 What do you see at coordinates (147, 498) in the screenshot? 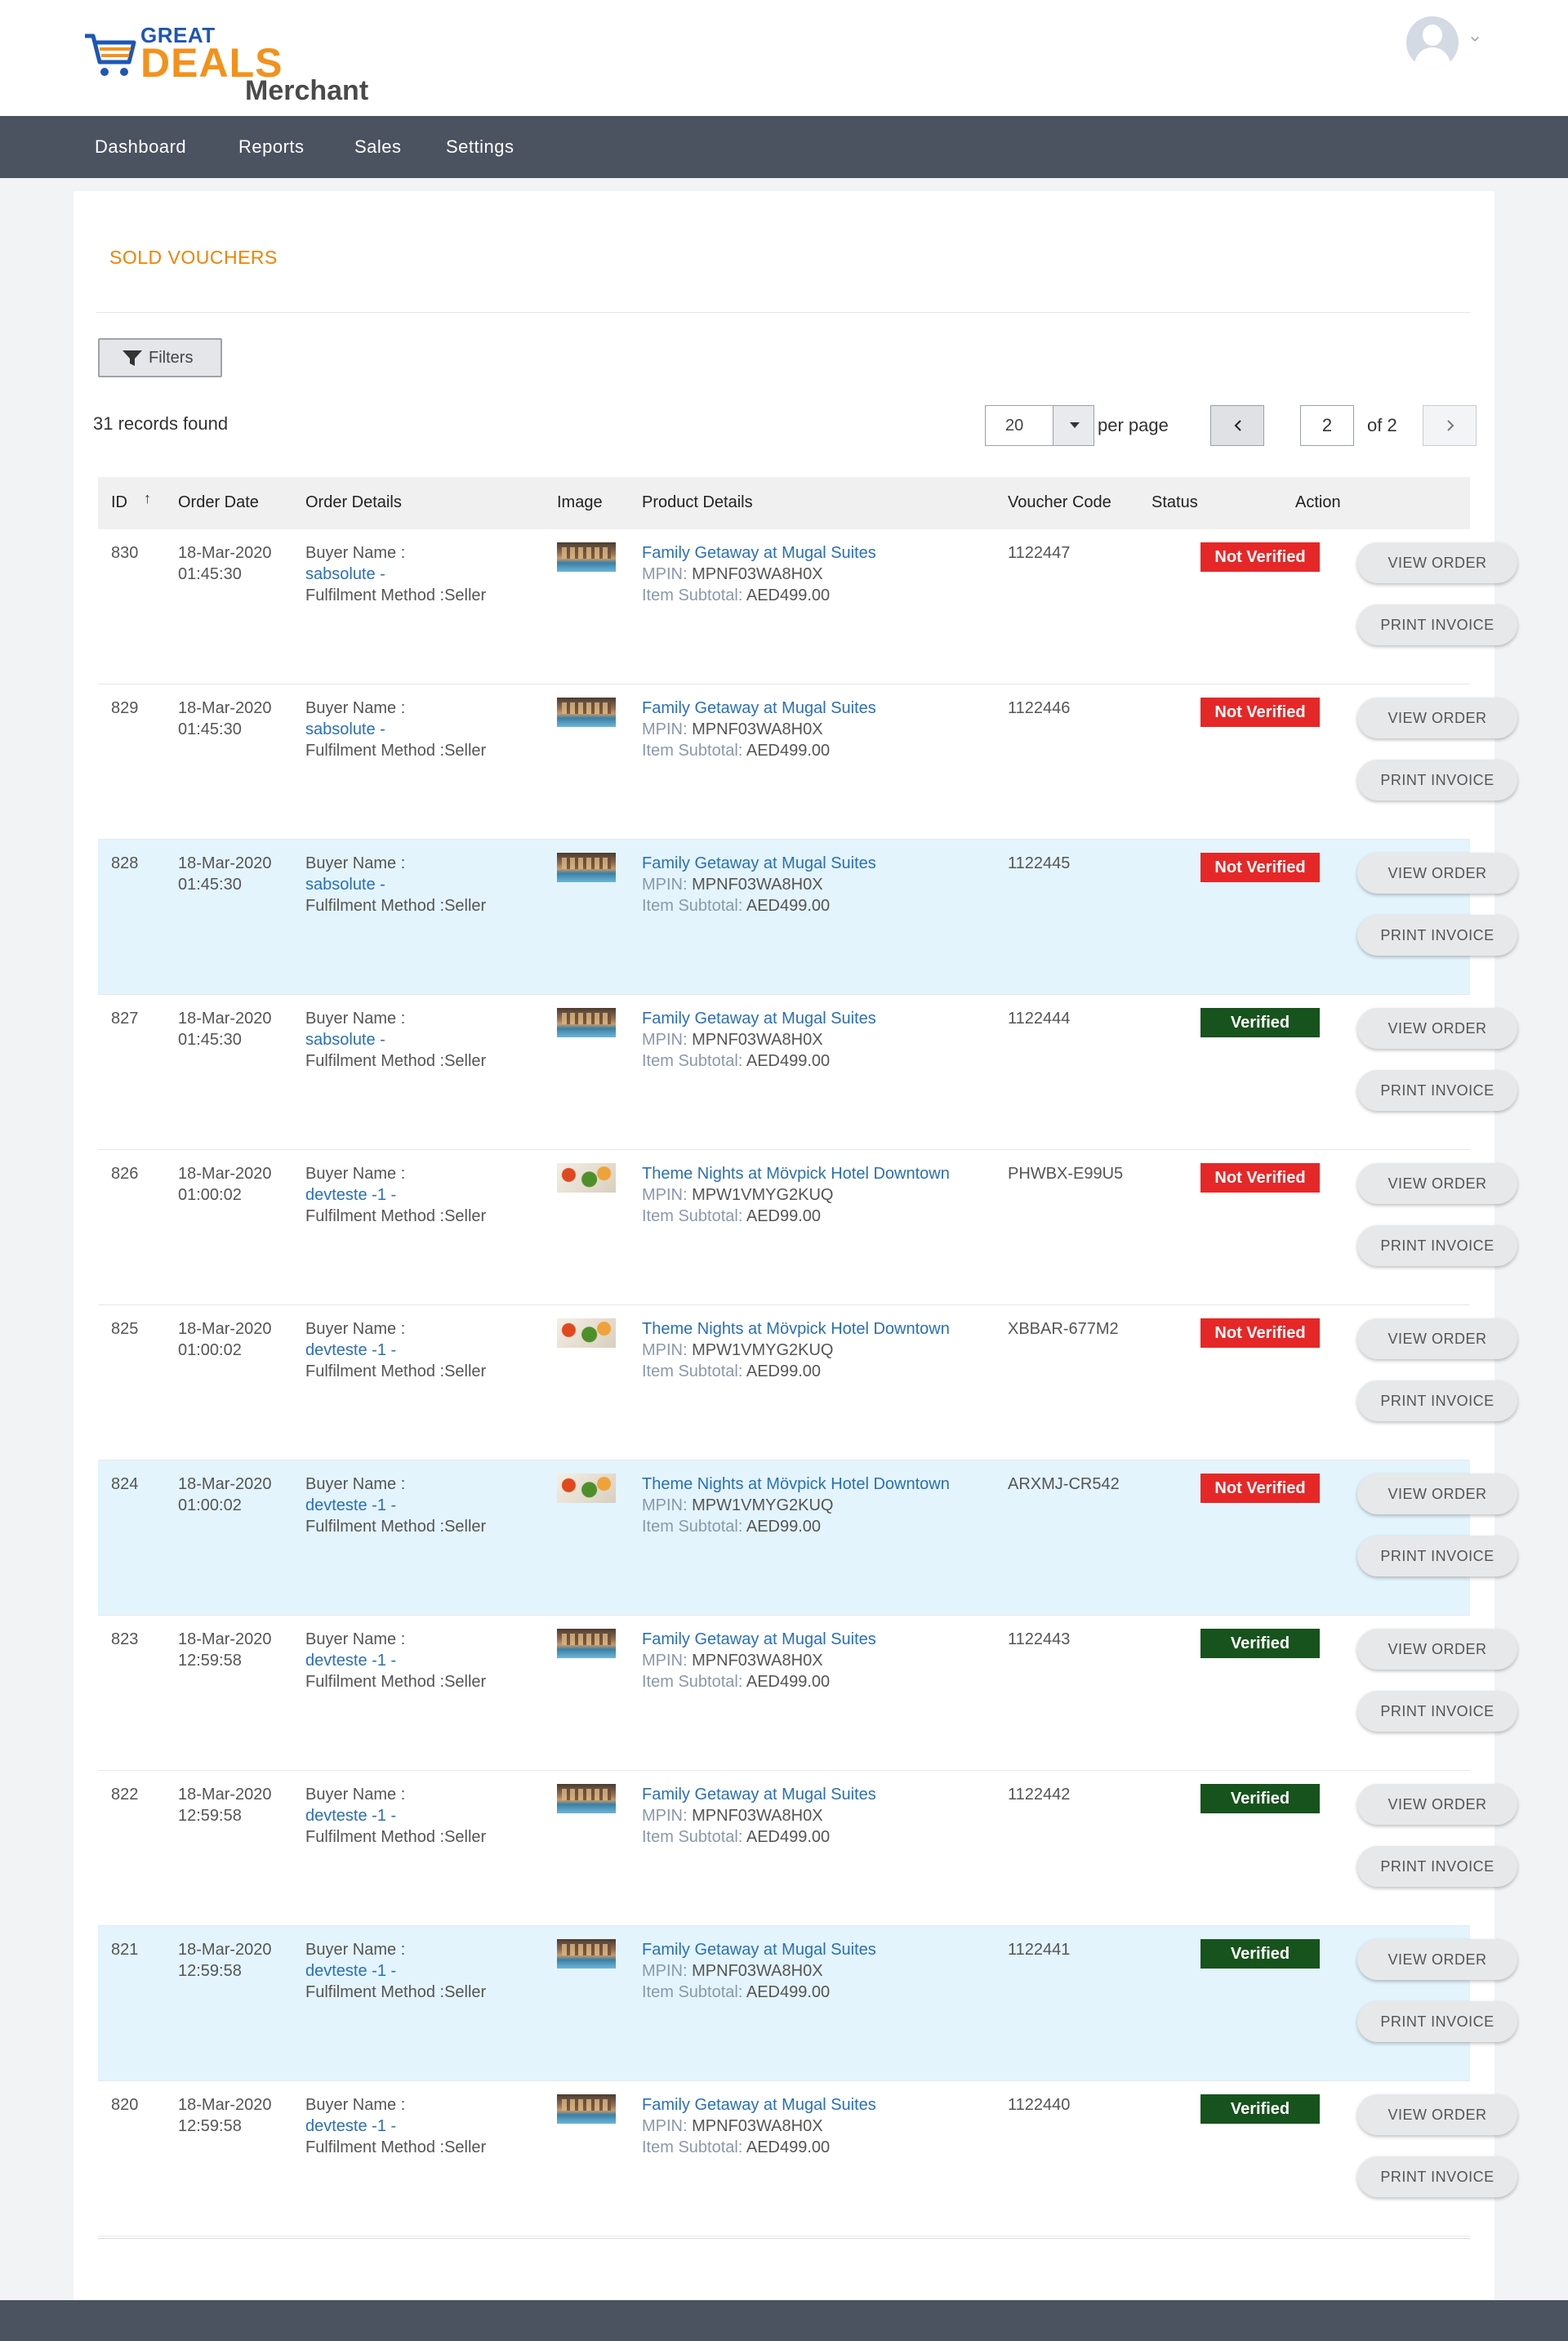
I see `sort-up-arrow-icon: ↑` at bounding box center [147, 498].